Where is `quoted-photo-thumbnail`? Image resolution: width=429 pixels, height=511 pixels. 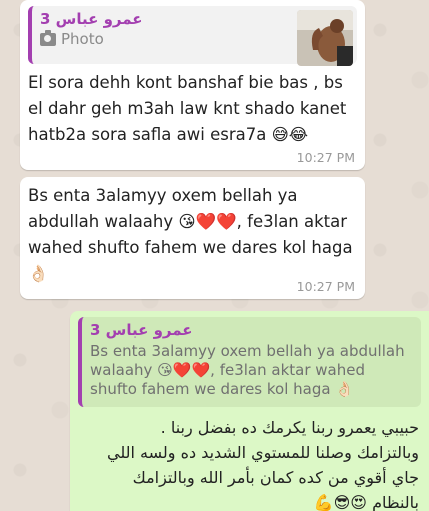
quoted-photo-thumbnail is located at coordinates (325, 38).